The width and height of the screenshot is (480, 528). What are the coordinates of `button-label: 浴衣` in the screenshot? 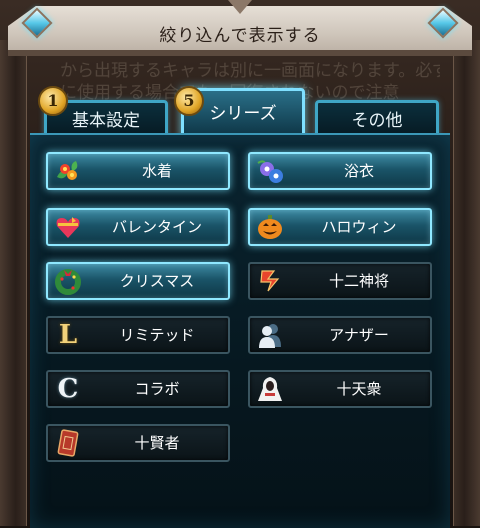 It's located at (358, 171).